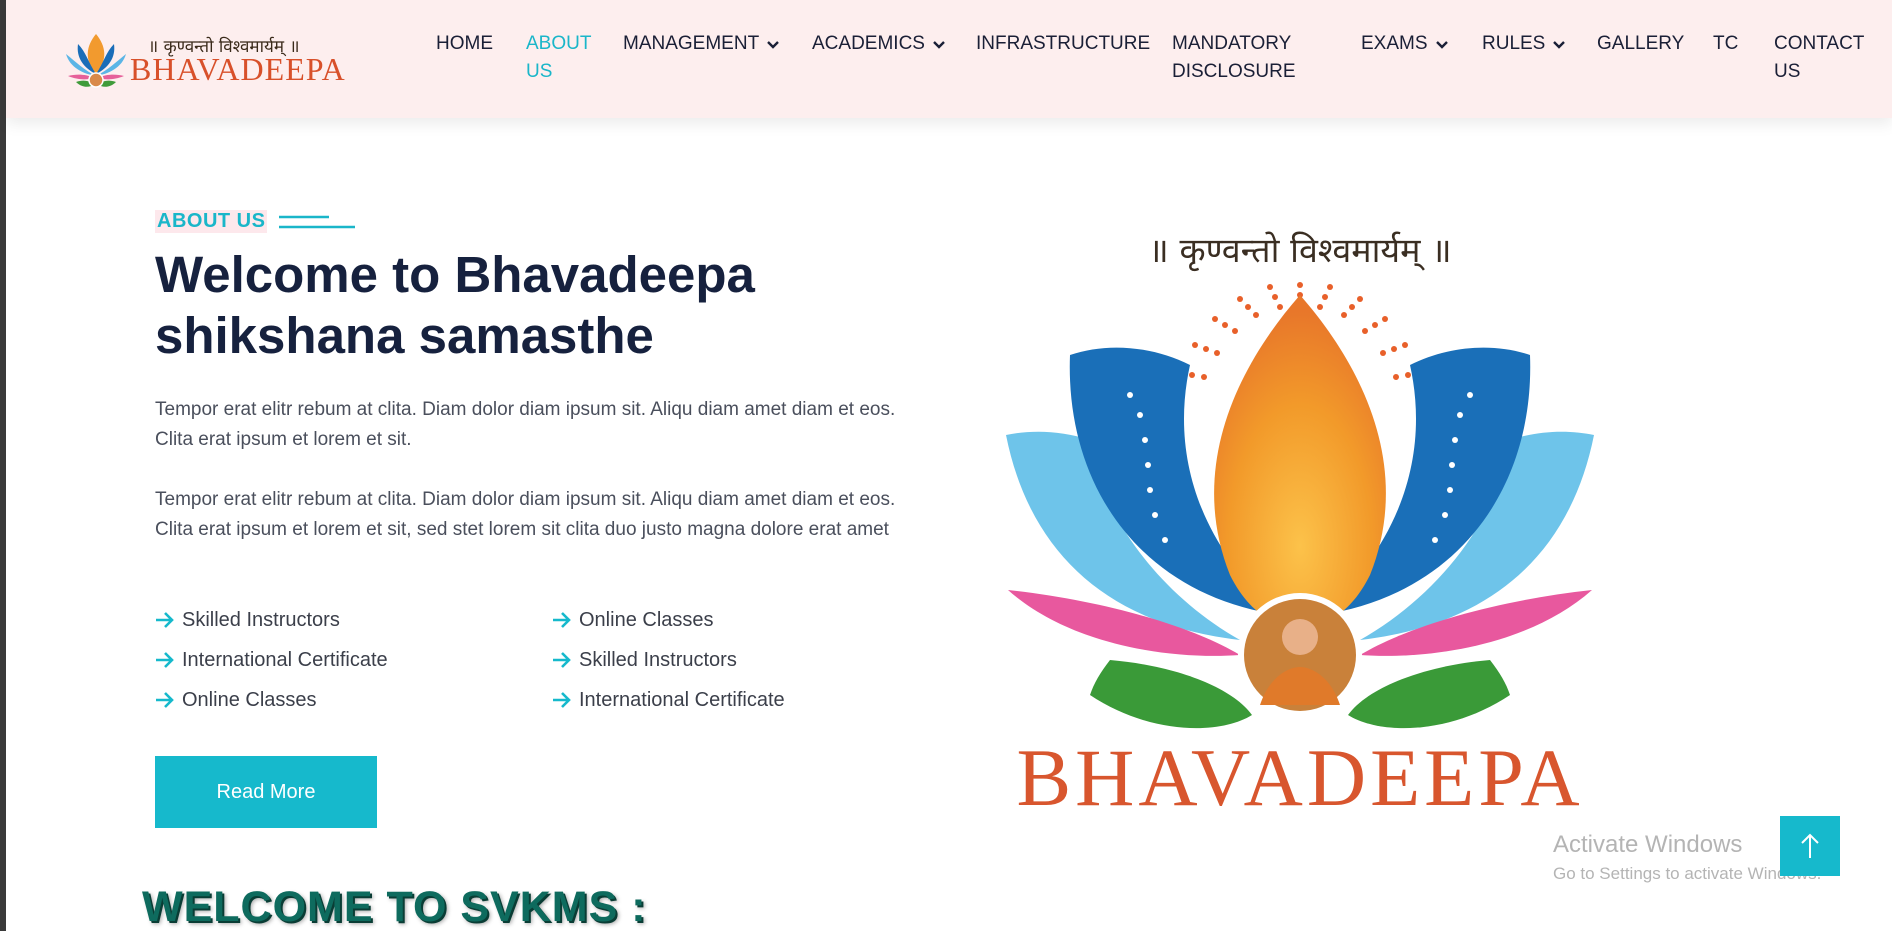  What do you see at coordinates (1514, 44) in the screenshot?
I see `nav-label: RULES` at bounding box center [1514, 44].